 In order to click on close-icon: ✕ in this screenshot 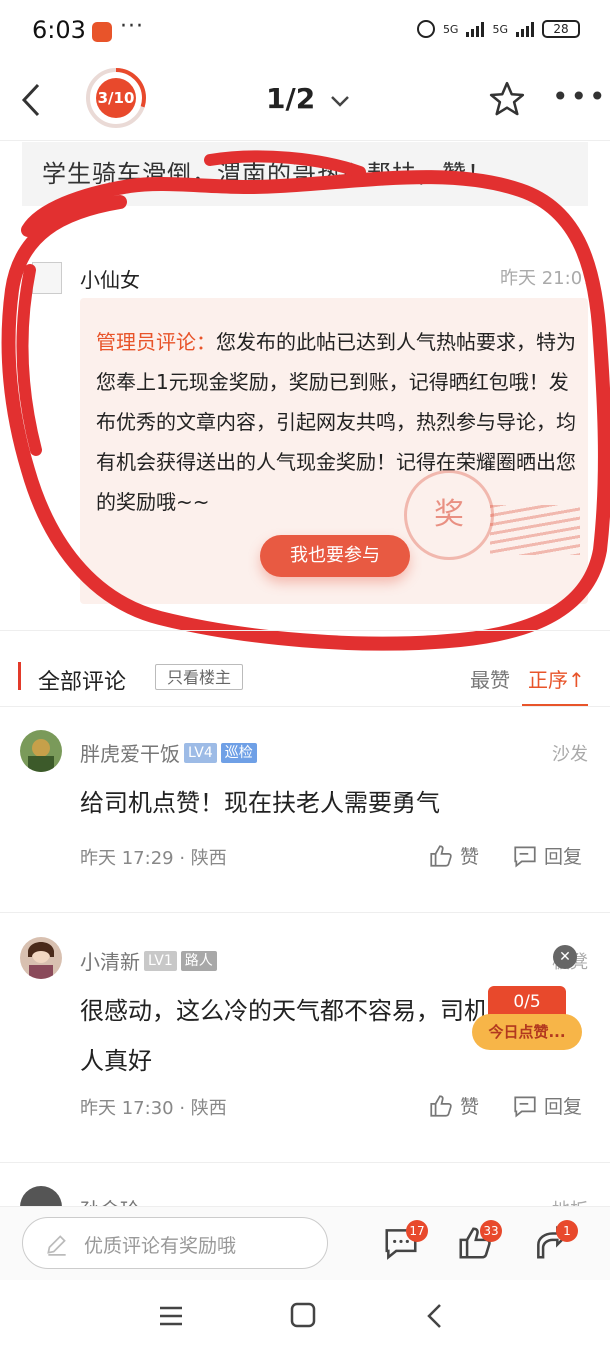, I will do `click(565, 957)`.